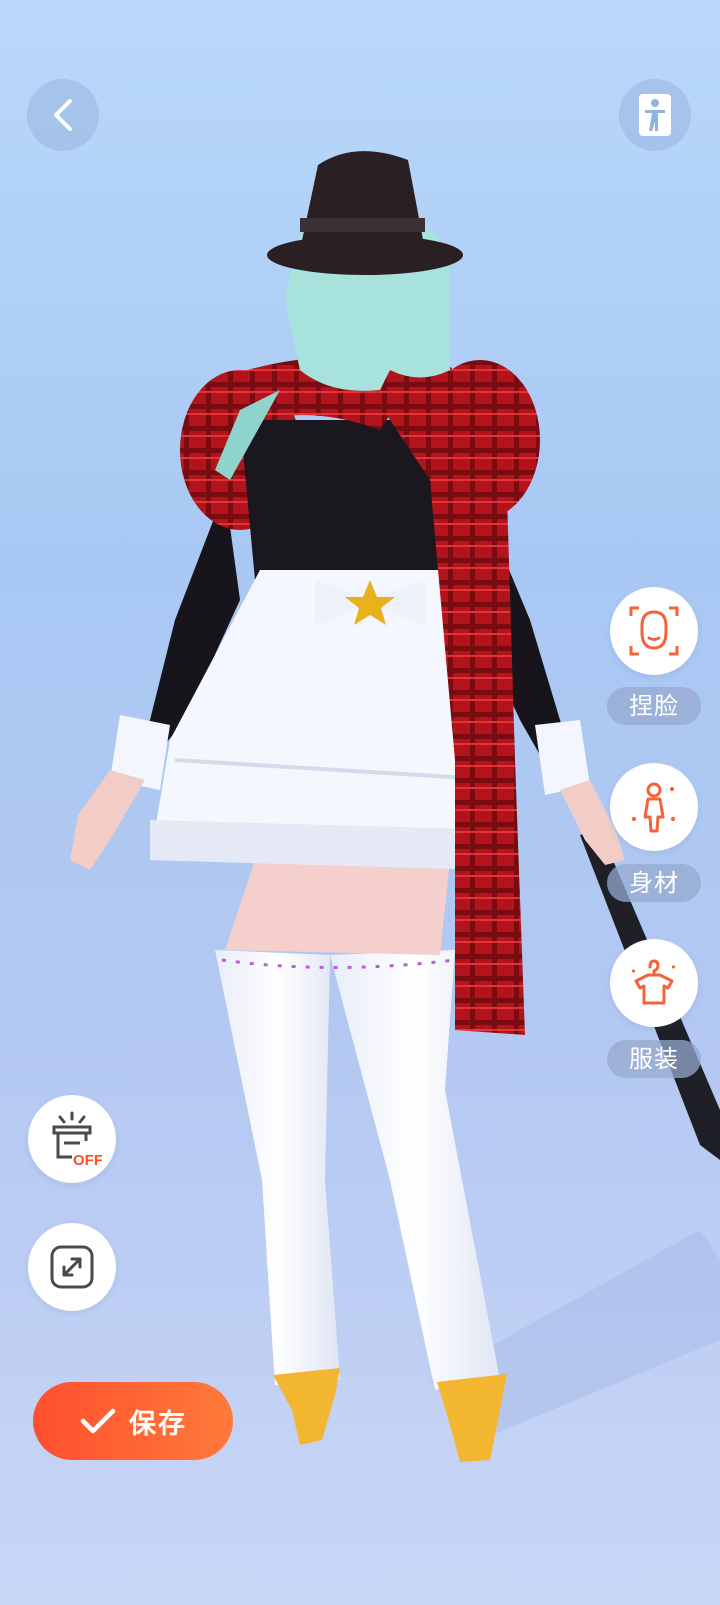 The image size is (720, 1605). I want to click on save-button: 保存, so click(133, 1421).